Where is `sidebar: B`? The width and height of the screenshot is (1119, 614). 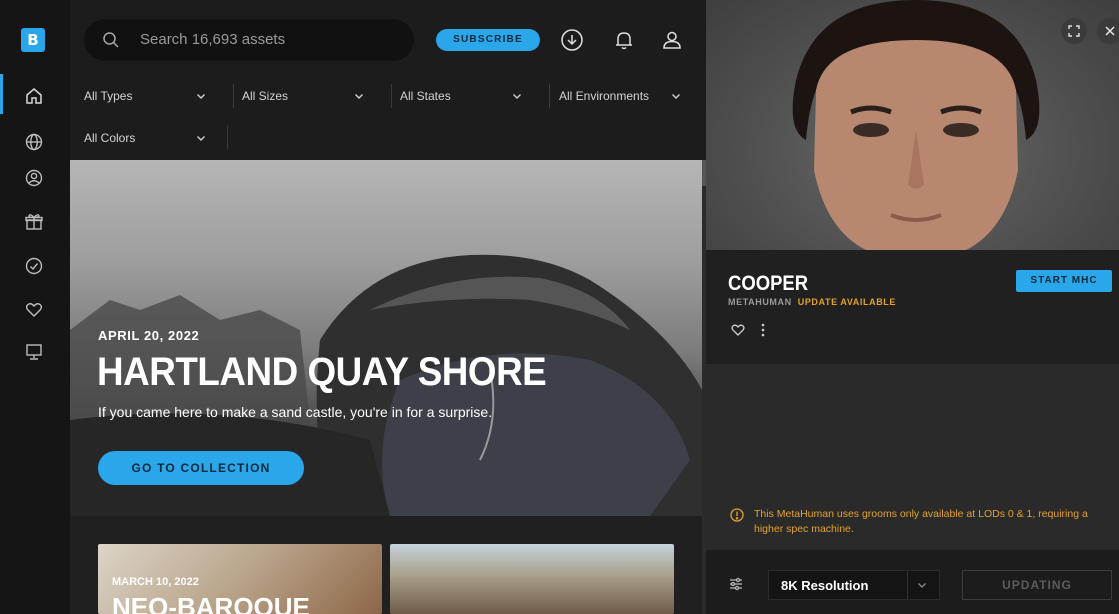
sidebar: B is located at coordinates (35, 307).